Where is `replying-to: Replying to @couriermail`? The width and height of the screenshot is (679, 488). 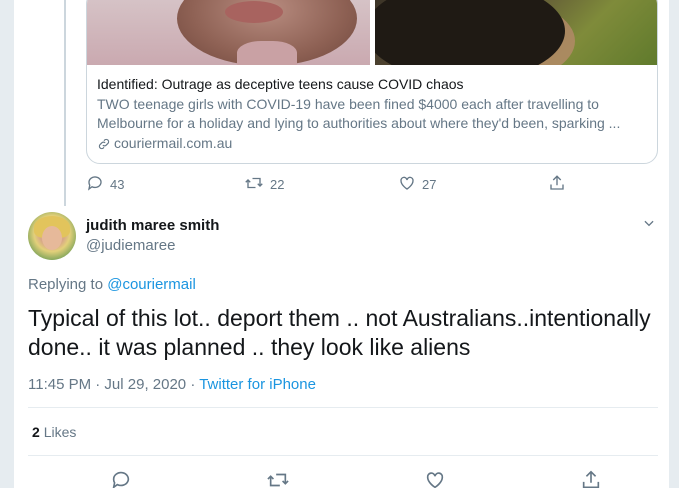 replying-to: Replying to @couriermail is located at coordinates (112, 284).